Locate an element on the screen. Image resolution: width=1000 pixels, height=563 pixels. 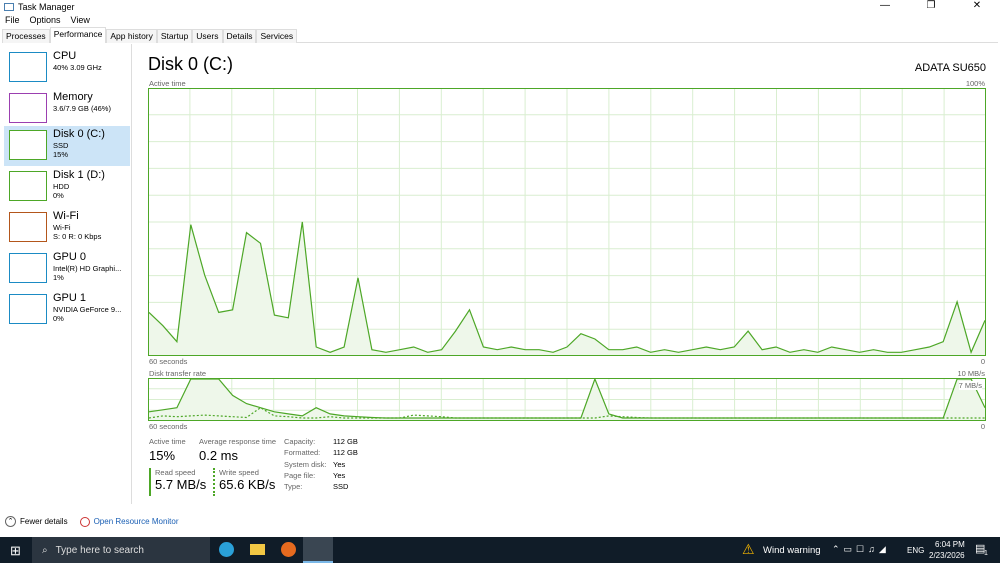
weather-text: Wind warning is located at coordinates (792, 550).